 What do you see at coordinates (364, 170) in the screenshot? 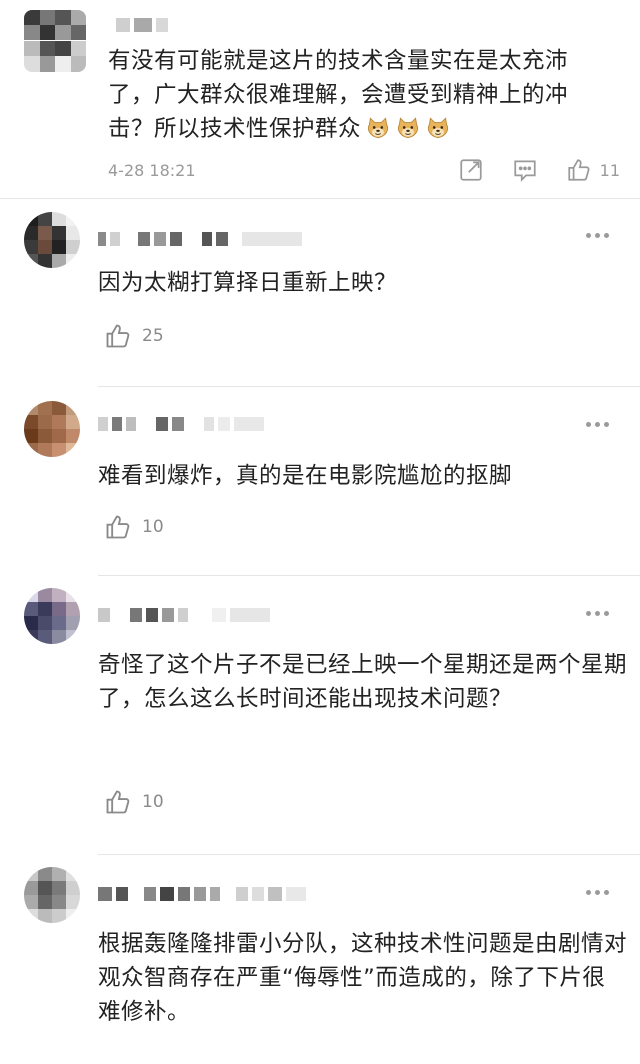
I see `comment-meta: 4-28 18:21 11` at bounding box center [364, 170].